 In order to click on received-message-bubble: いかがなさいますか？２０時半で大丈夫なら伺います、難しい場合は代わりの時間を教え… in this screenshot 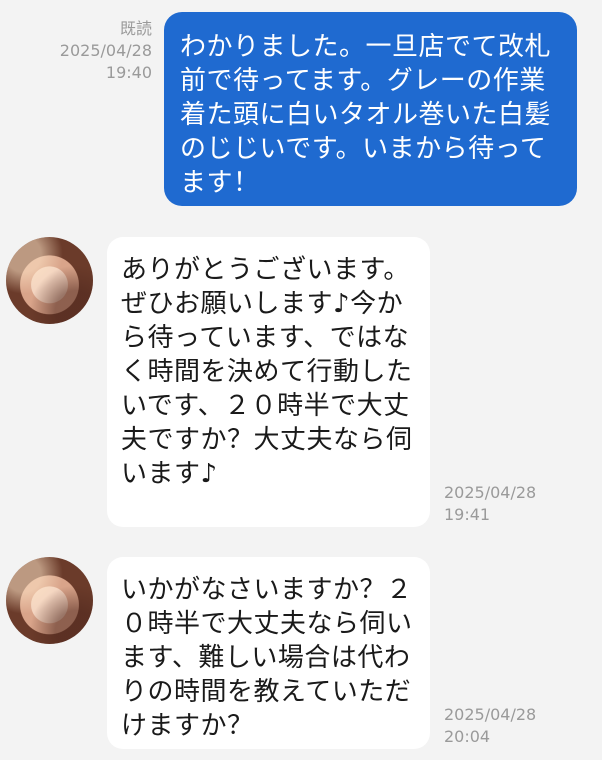, I will do `click(268, 653)`.